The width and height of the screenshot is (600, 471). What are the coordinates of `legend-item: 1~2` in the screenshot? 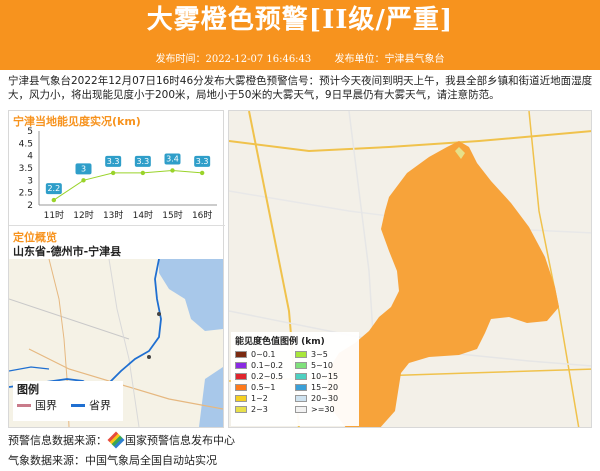 It's located at (265, 398).